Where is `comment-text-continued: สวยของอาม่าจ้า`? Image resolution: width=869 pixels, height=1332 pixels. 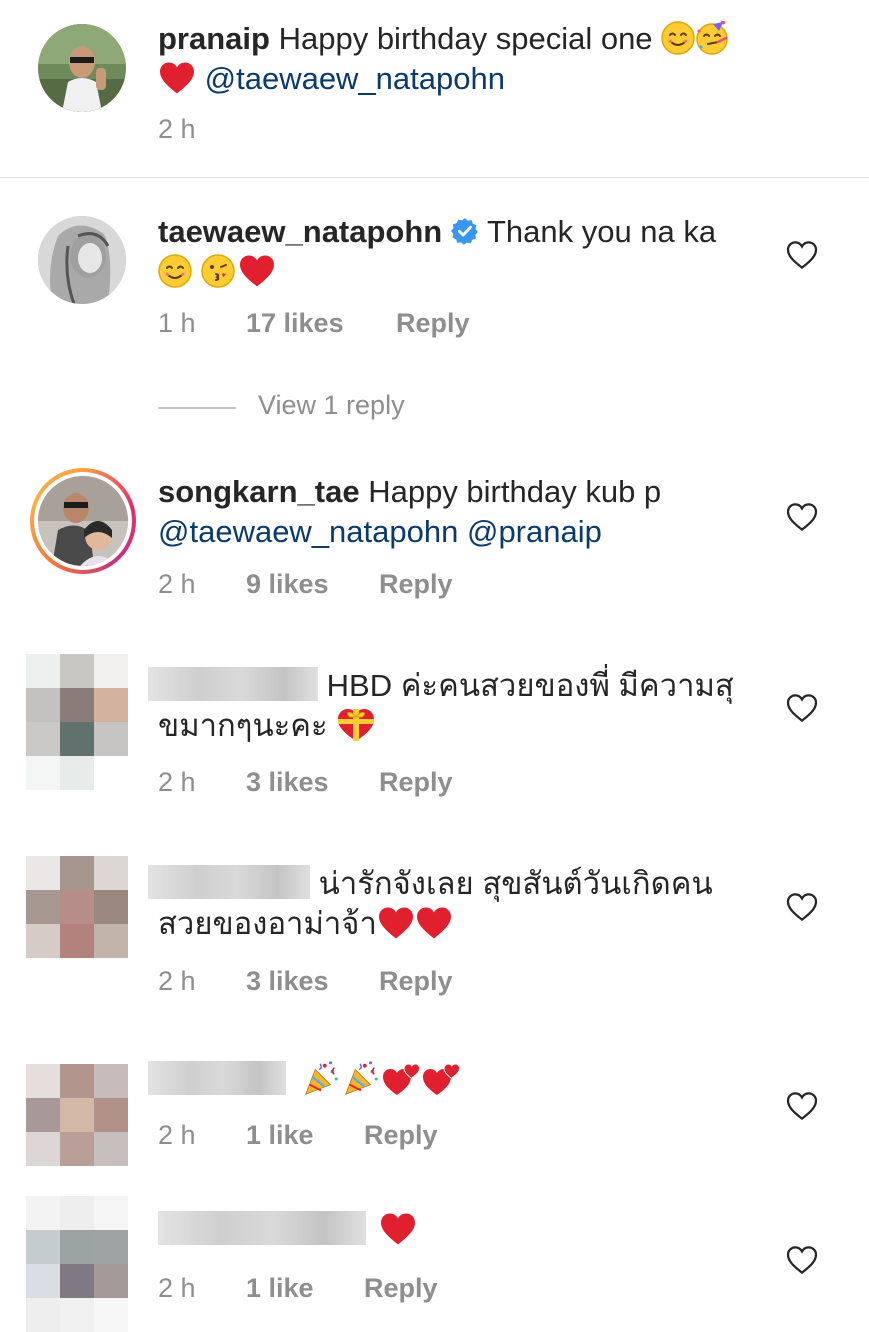
comment-text-continued: สวยของอาม่าจ้า is located at coordinates (267, 923).